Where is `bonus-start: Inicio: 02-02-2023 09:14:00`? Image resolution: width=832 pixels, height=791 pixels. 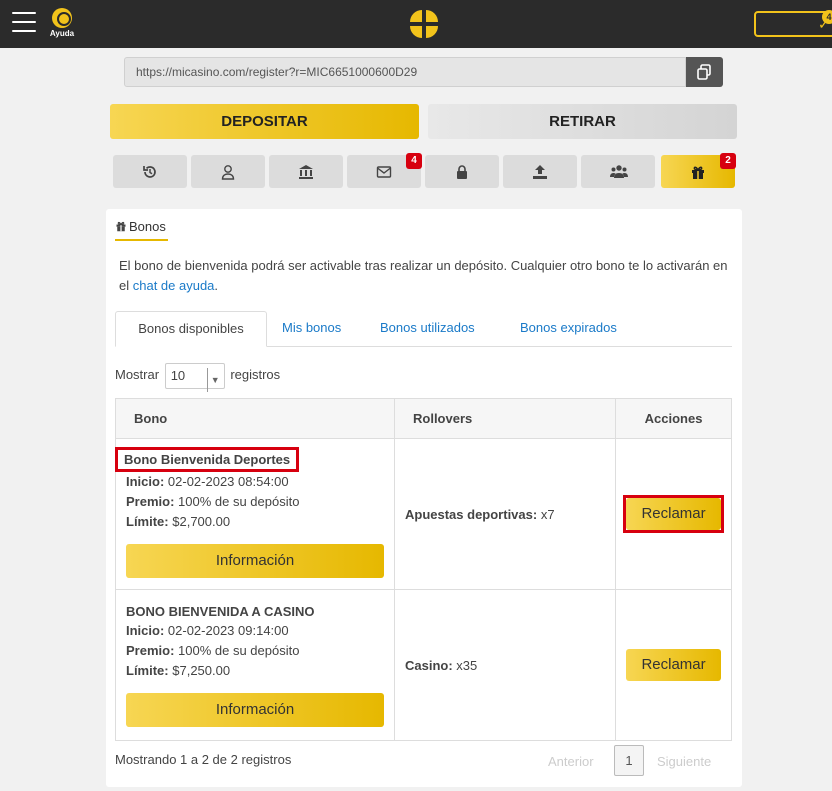 bonus-start: Inicio: 02-02-2023 09:14:00 is located at coordinates (207, 630).